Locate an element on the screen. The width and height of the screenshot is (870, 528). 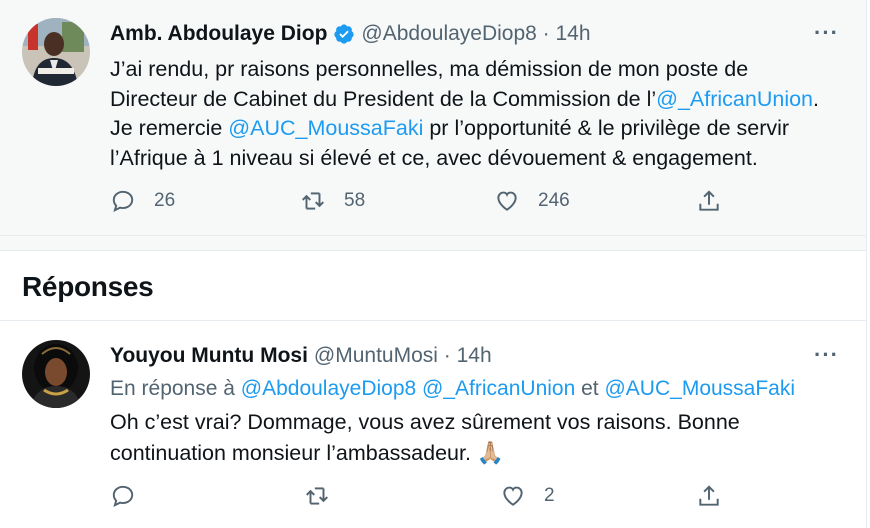
author-name: Amb. Abdoulaye Diop is located at coordinates (218, 34).